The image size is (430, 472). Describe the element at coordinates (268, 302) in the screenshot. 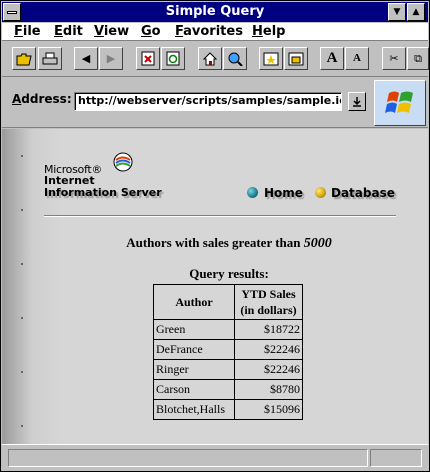

I see `sales-column-header: YTD Sales (in dollars)` at that location.